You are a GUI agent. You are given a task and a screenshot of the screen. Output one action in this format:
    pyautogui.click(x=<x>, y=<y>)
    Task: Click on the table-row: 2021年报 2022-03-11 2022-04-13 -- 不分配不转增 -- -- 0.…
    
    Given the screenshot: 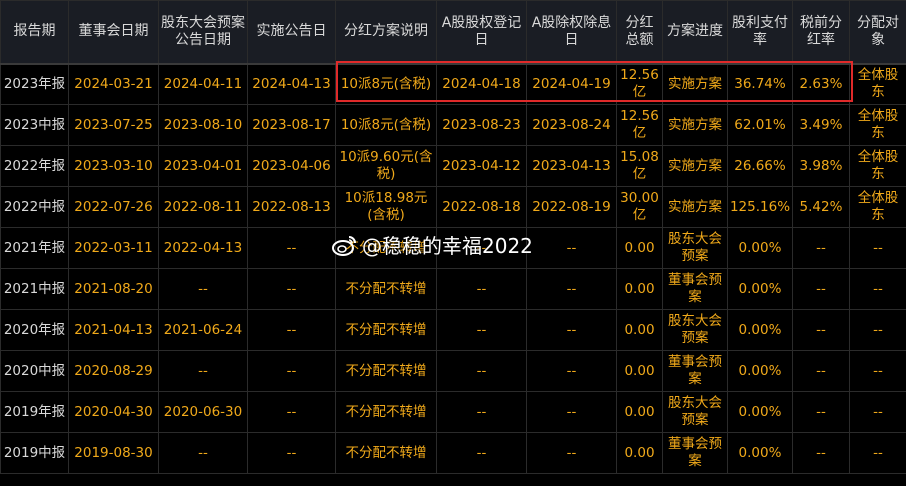 What is the action you would take?
    pyautogui.click(x=453, y=248)
    